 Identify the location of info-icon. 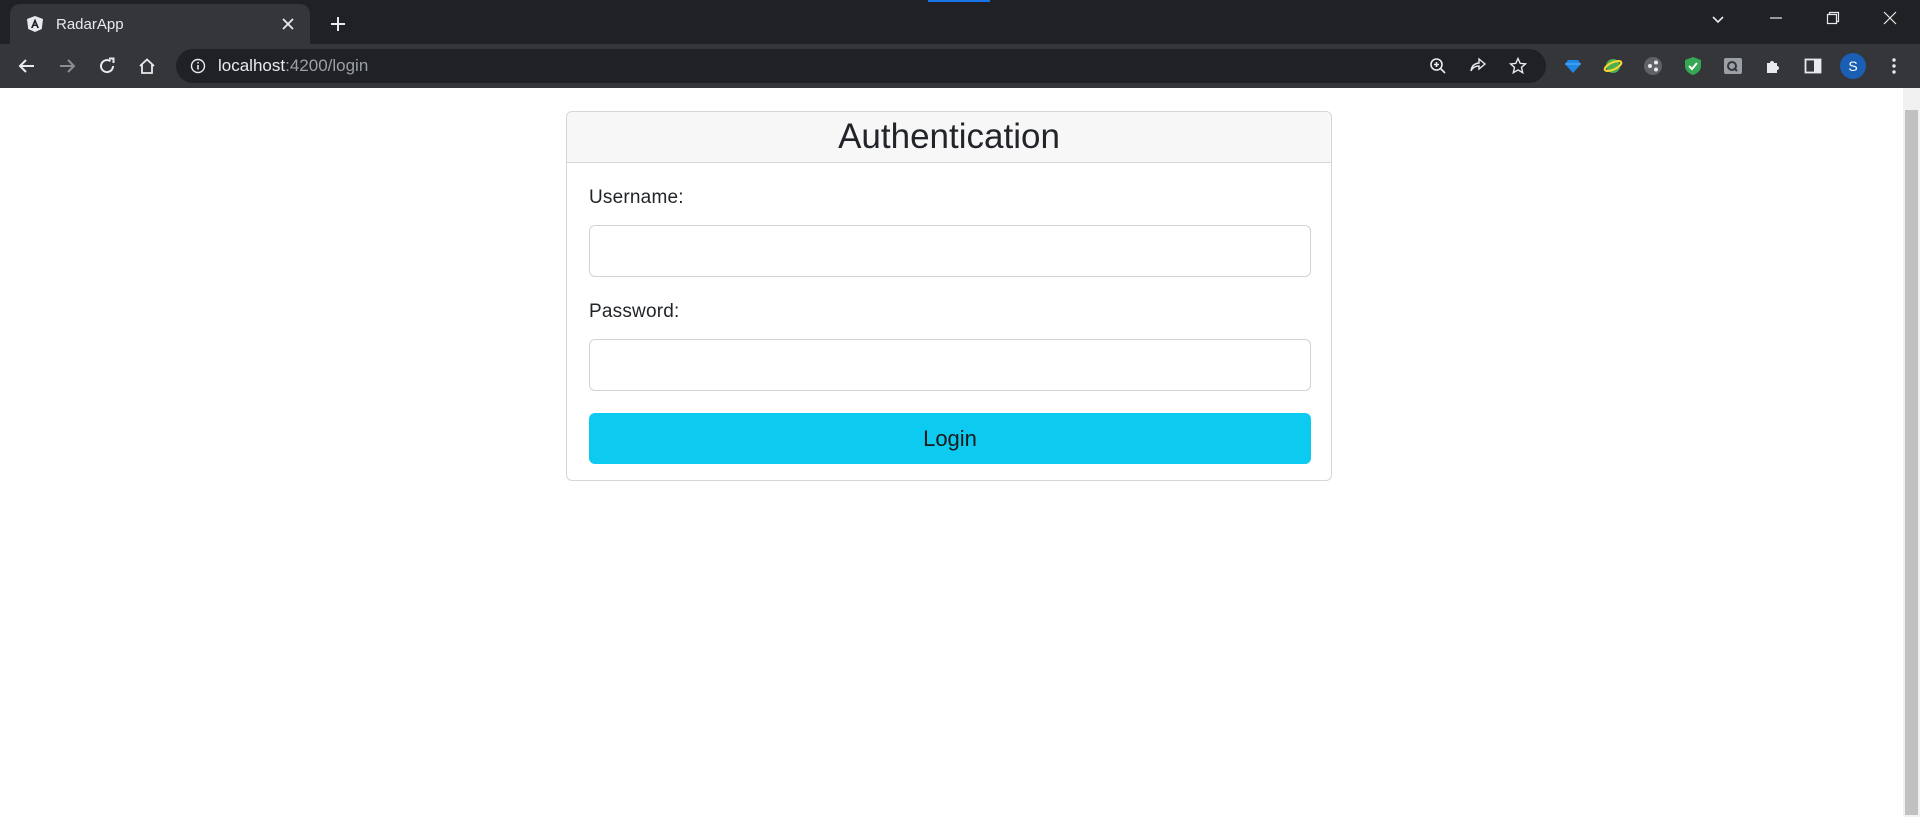
(198, 66).